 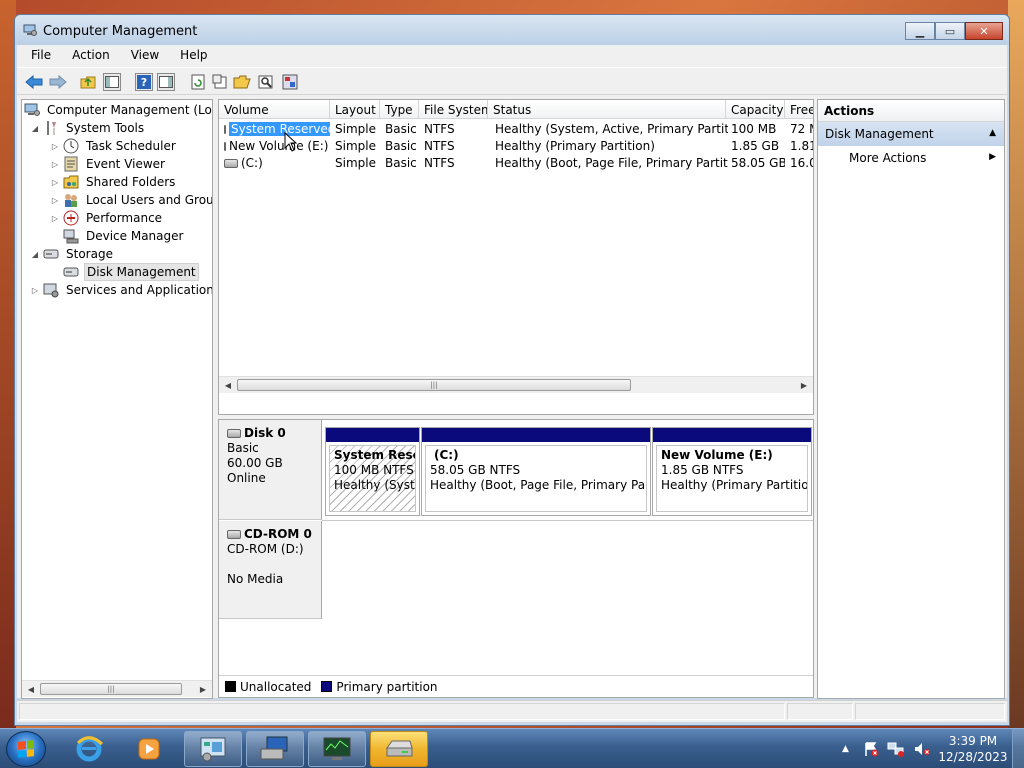 I want to click on start-button, so click(x=26, y=749).